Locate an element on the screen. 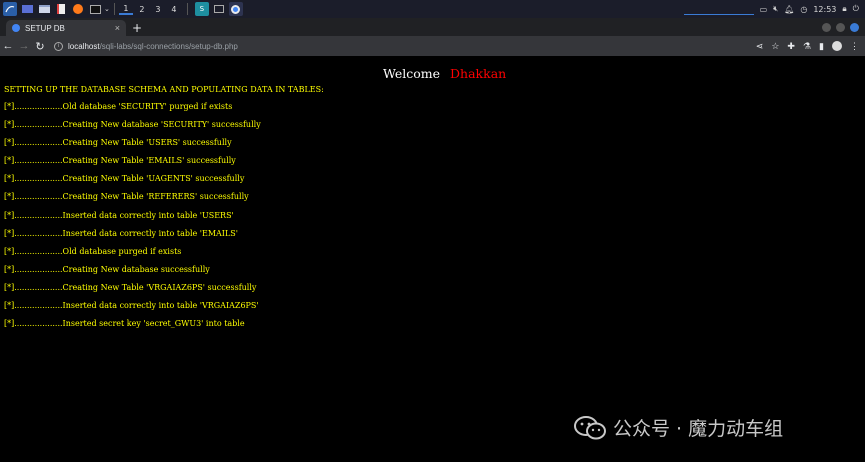  system-tray: ▭ 🔇︎ 🔔︎ ◷ 12:53 🔒︎ ⏻ is located at coordinates (774, 9).